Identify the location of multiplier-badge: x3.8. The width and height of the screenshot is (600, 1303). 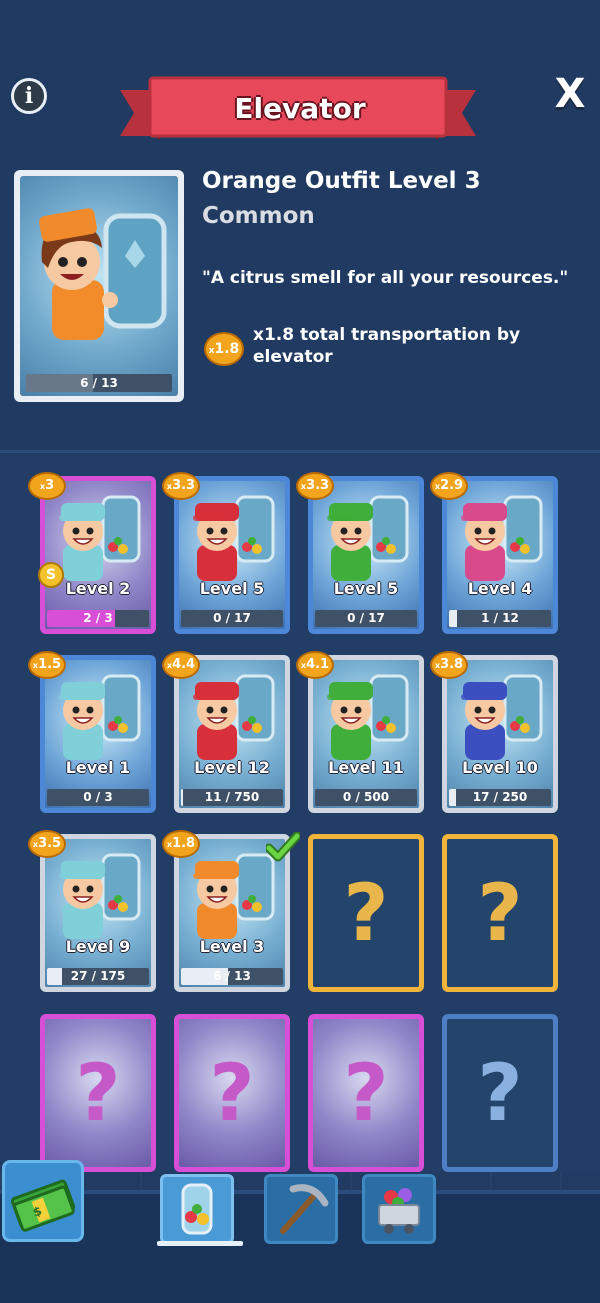
(449, 665).